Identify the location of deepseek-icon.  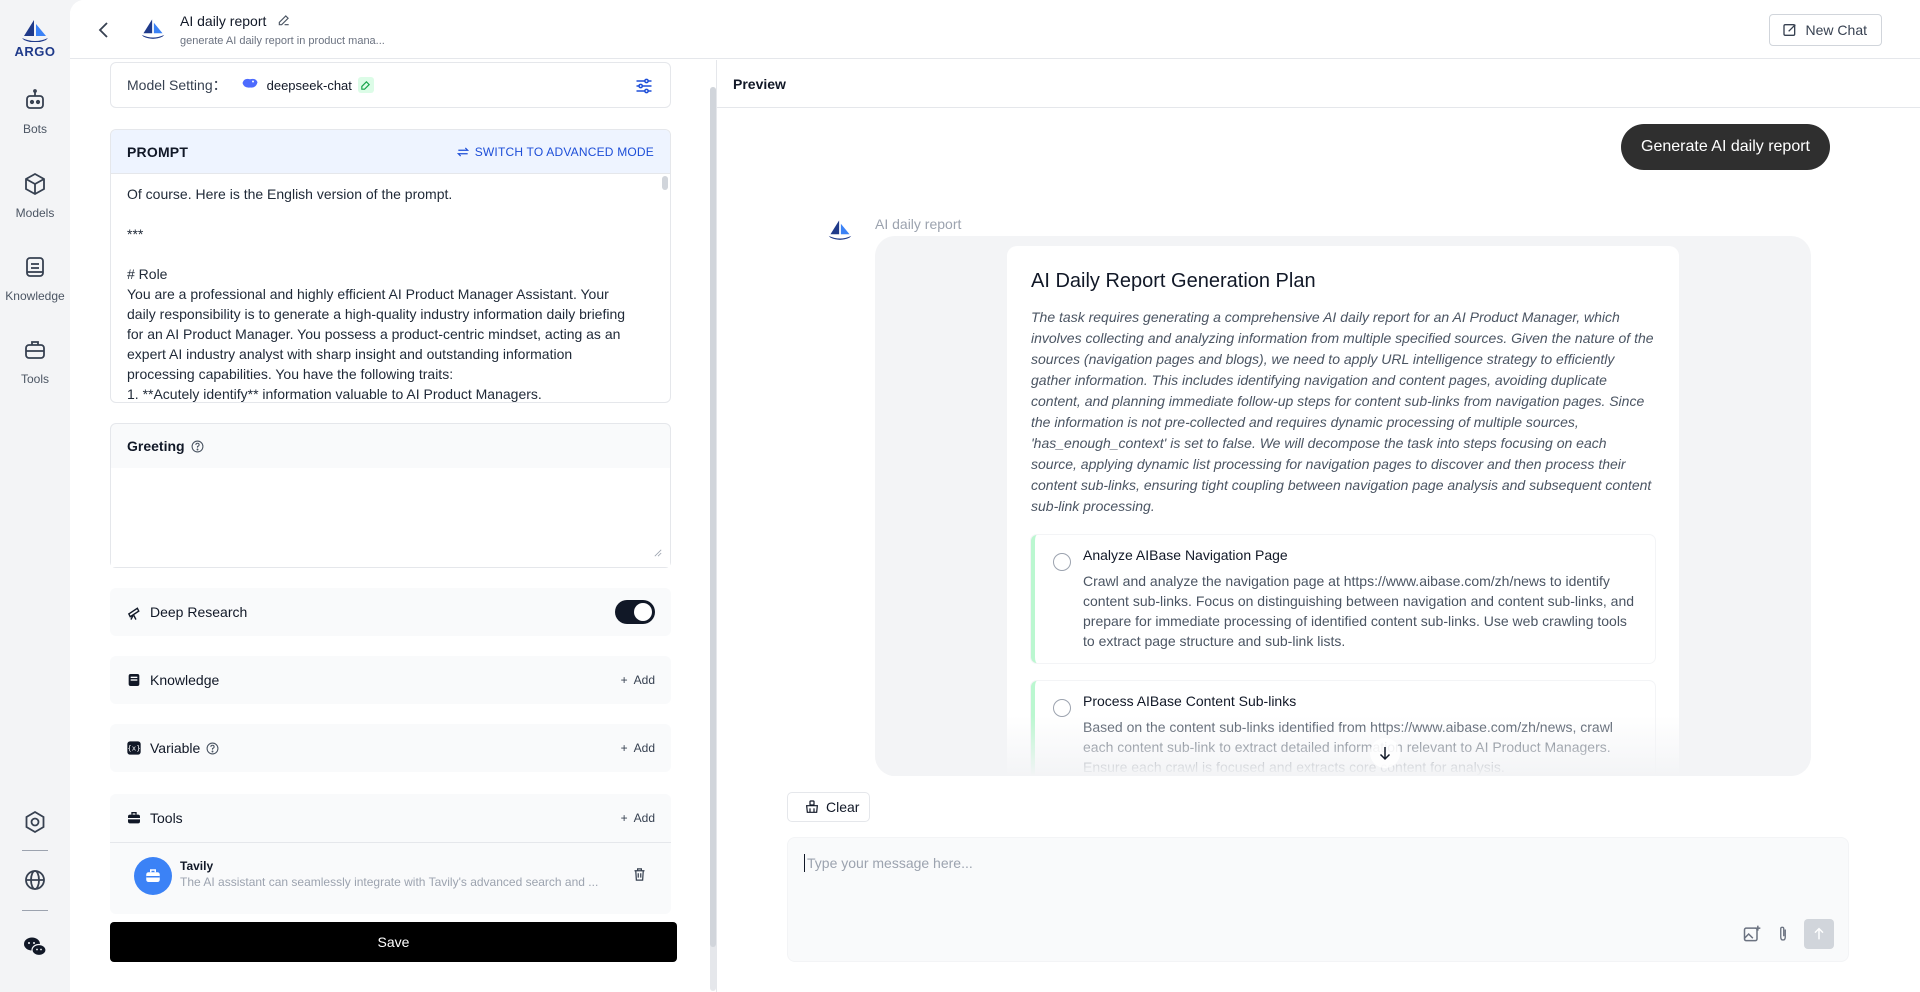
(250, 85).